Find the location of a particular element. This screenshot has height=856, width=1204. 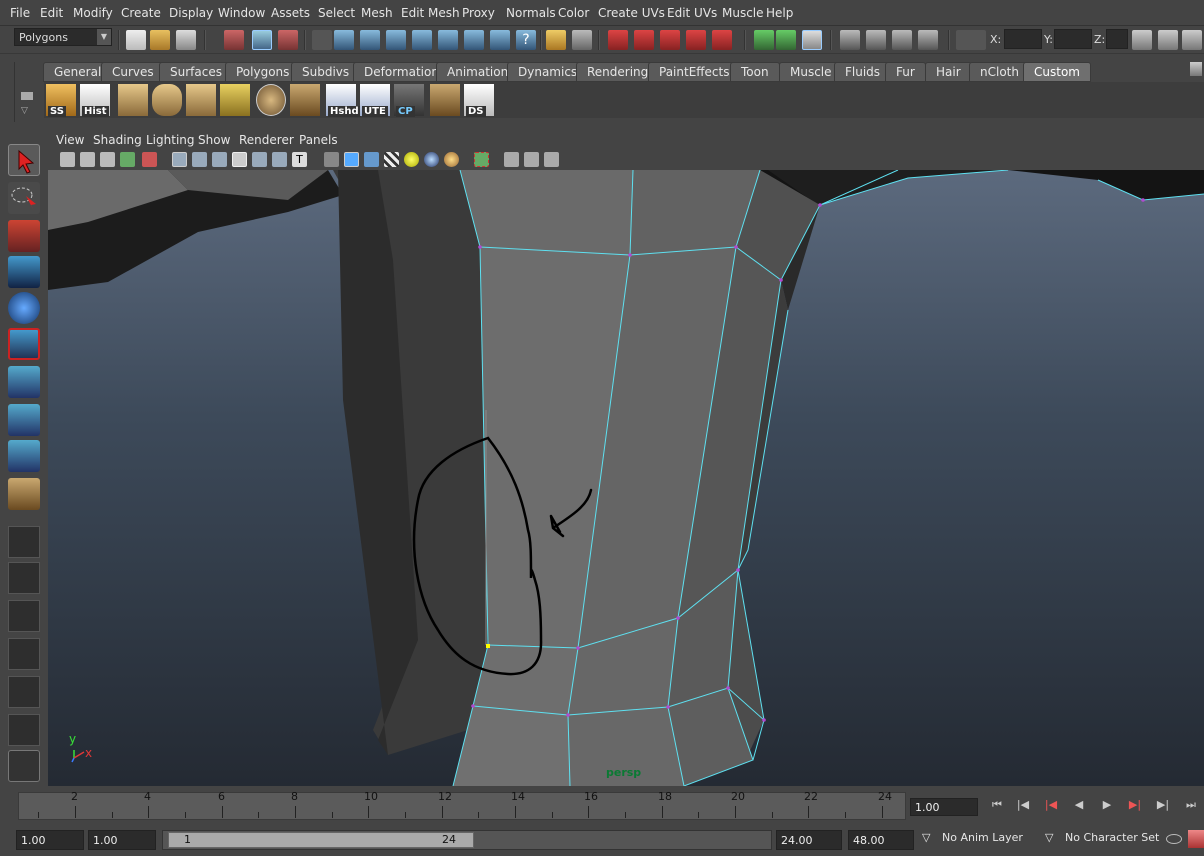

play-backwards-icon: ◀ is located at coordinates (1079, 807).